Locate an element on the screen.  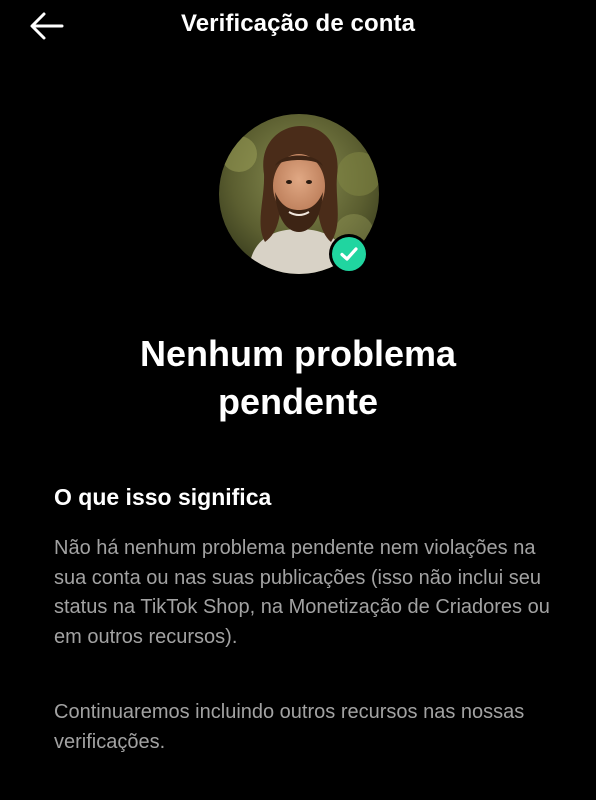
headline-line-2: pendente is located at coordinates (297, 401).